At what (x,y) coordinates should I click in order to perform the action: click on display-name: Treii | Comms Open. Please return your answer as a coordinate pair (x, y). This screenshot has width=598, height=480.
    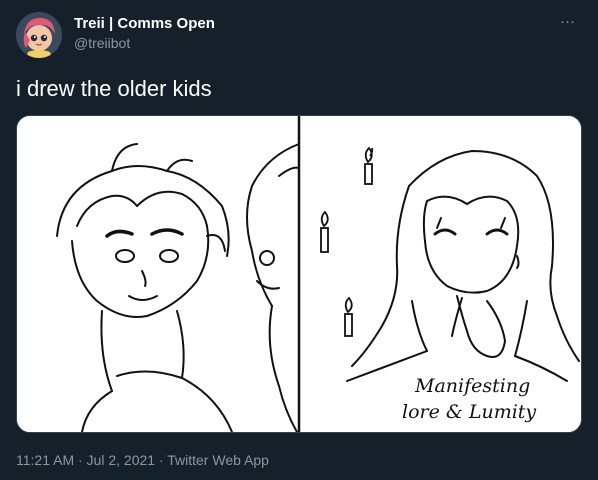
    Looking at the image, I should click on (144, 24).